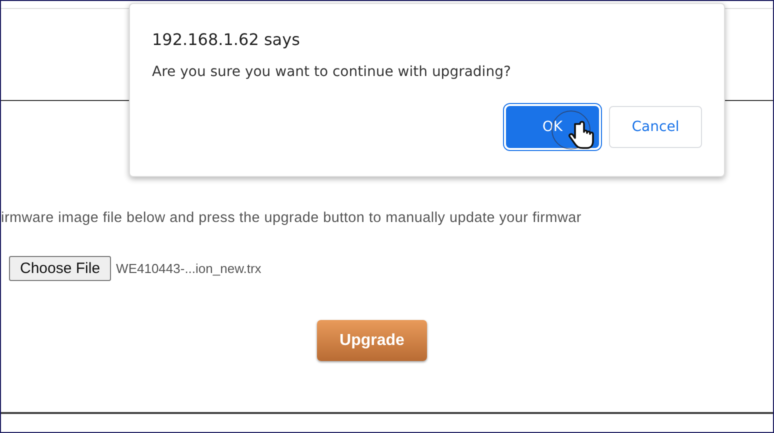 This screenshot has height=433, width=774. Describe the element at coordinates (226, 39) in the screenshot. I see `dialog-title: 192.168.1.62 says` at that location.